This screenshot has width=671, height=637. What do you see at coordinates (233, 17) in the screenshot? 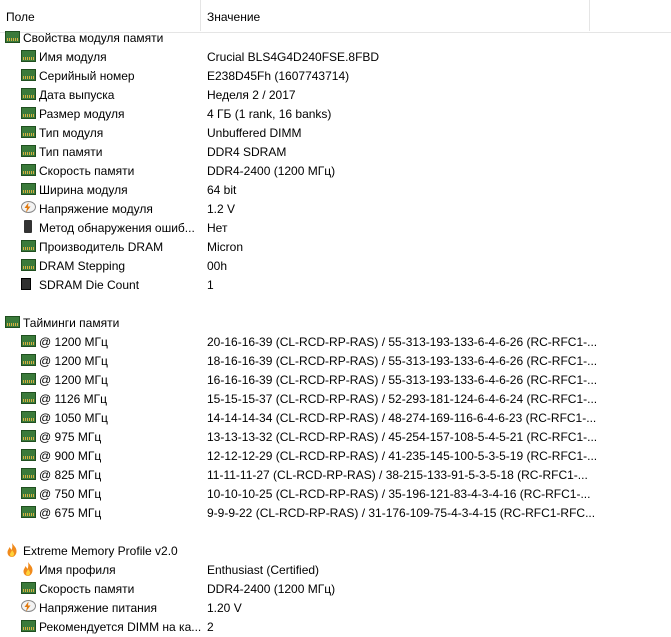
I see `column-header-value: Значение` at bounding box center [233, 17].